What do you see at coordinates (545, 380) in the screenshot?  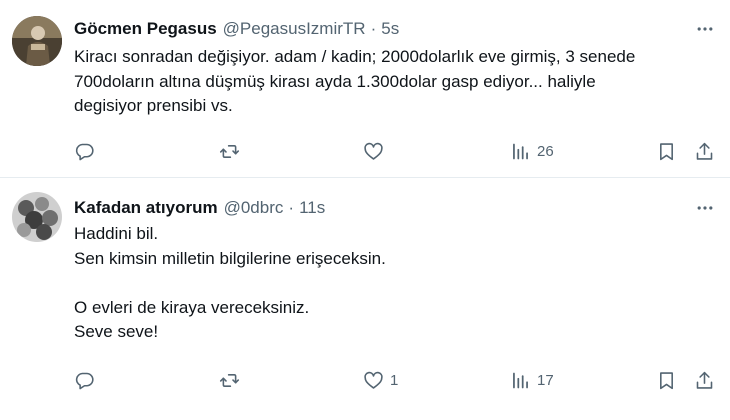 I see `views-count: 17` at bounding box center [545, 380].